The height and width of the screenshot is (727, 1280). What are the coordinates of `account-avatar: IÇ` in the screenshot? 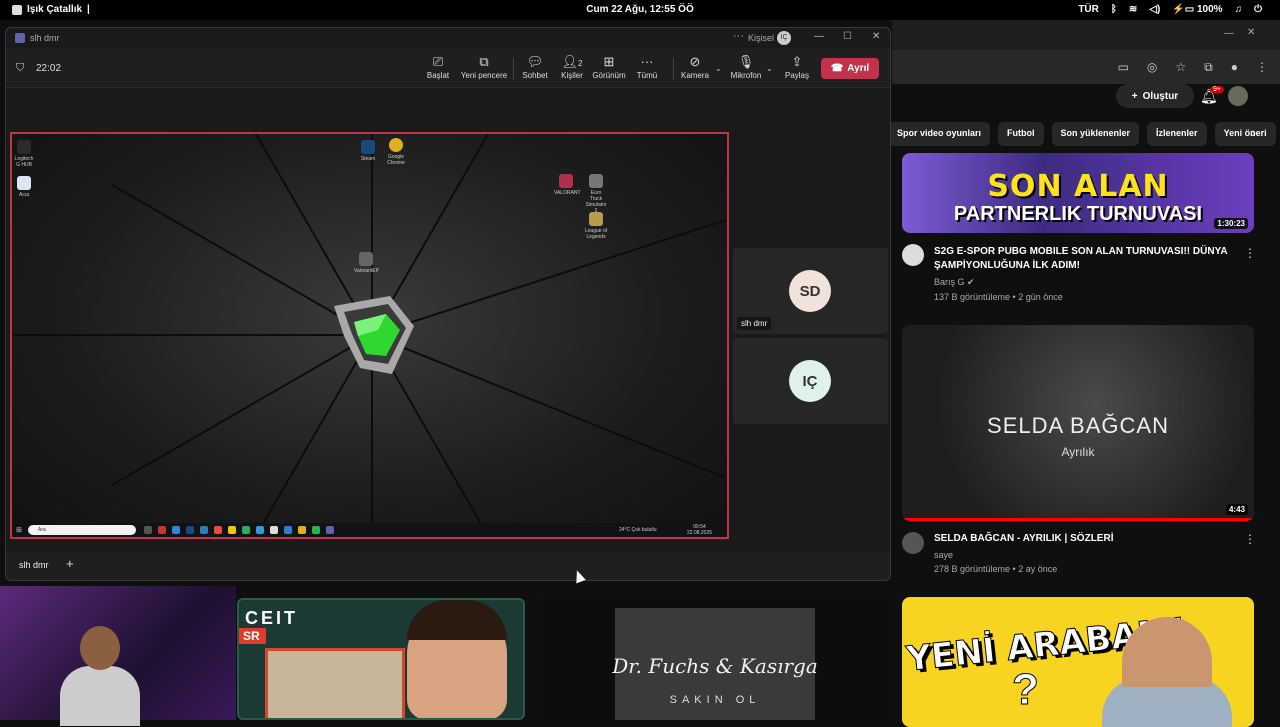 It's located at (784, 38).